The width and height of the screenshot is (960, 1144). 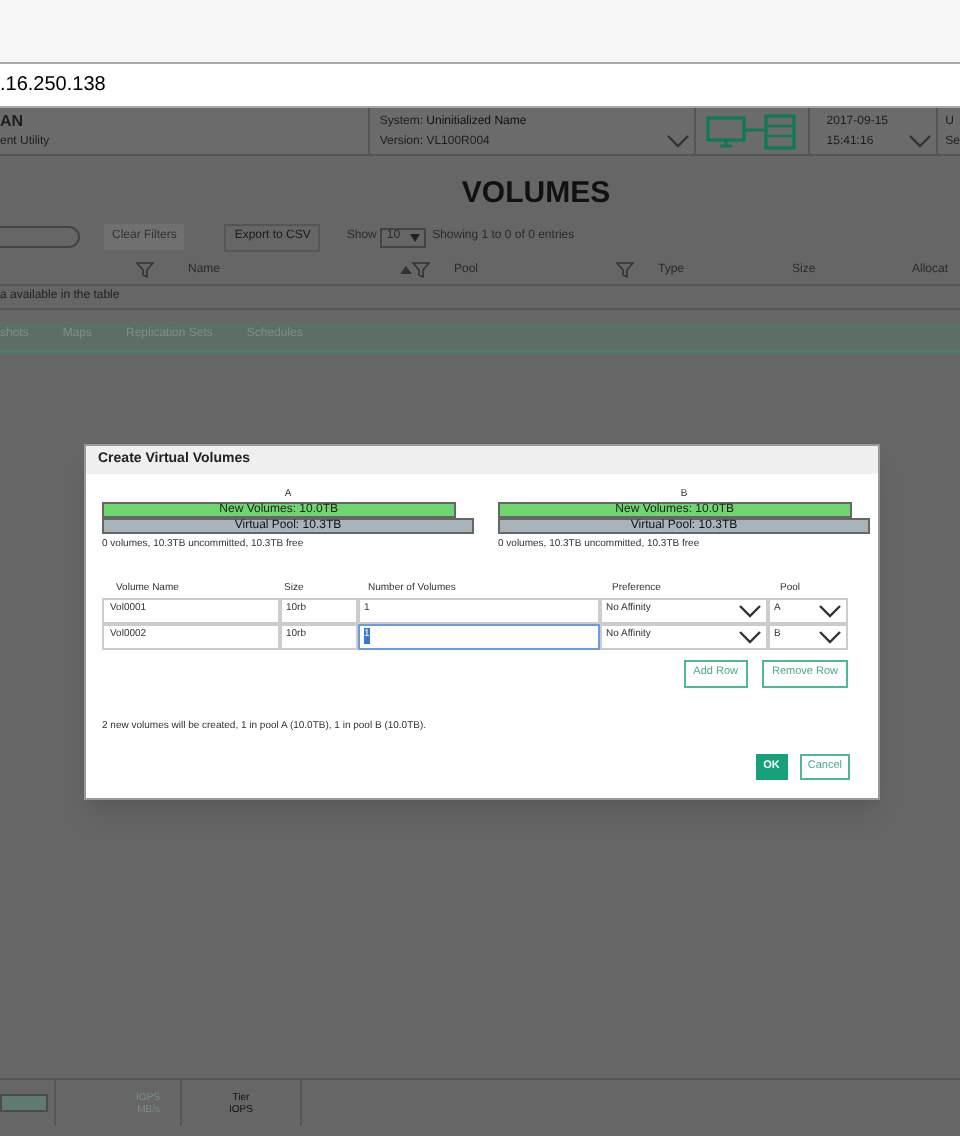 I want to click on meter-bar, so click(x=24, y=1103).